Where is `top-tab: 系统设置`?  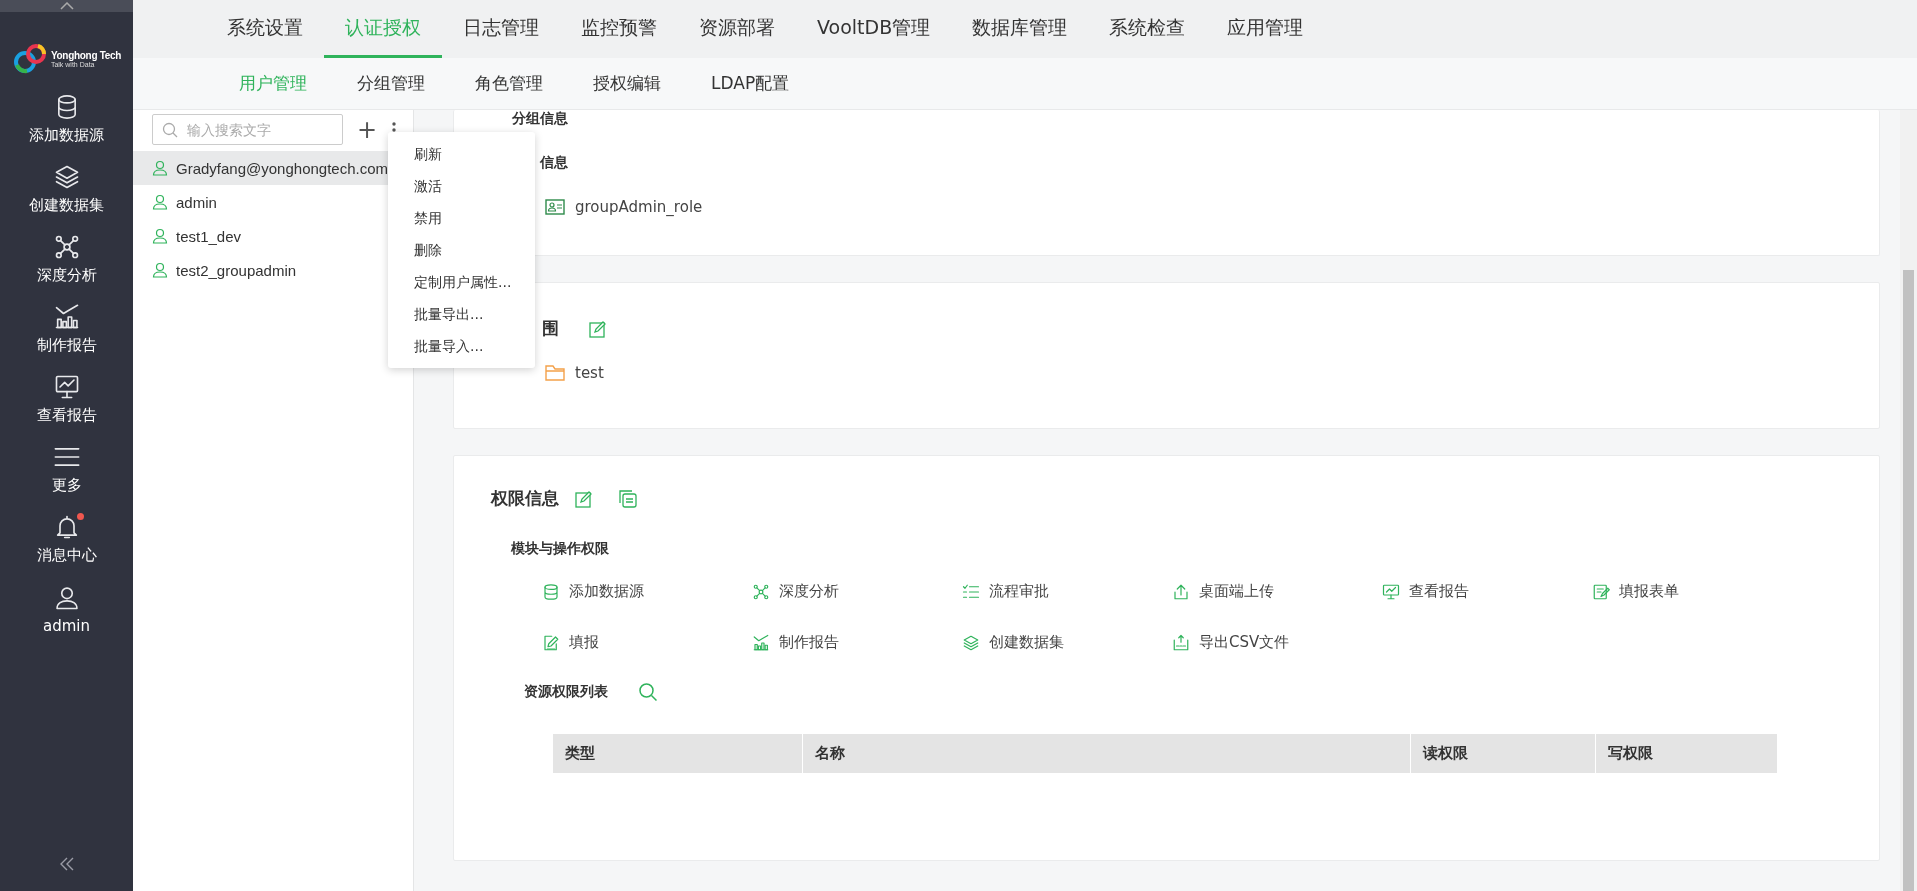 top-tab: 系统设置 is located at coordinates (265, 29).